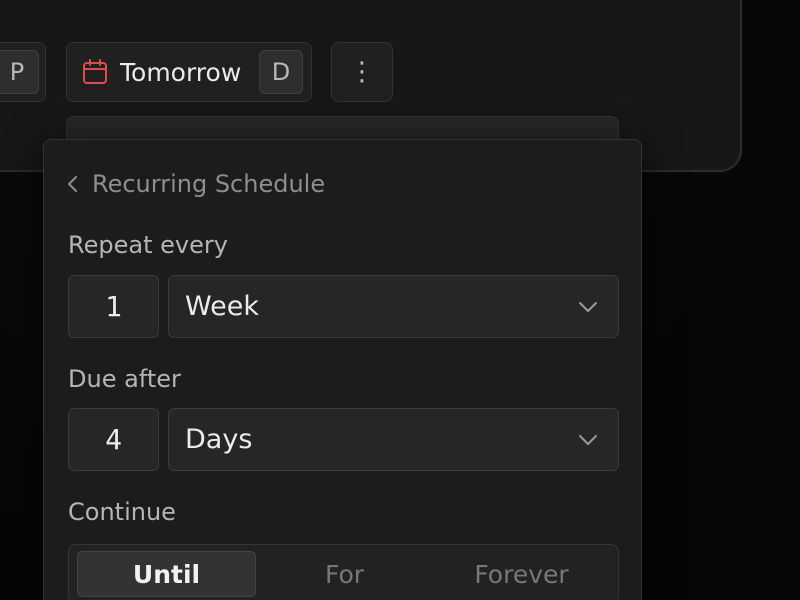 The image size is (800, 600). I want to click on due-unit-value: Days, so click(219, 439).